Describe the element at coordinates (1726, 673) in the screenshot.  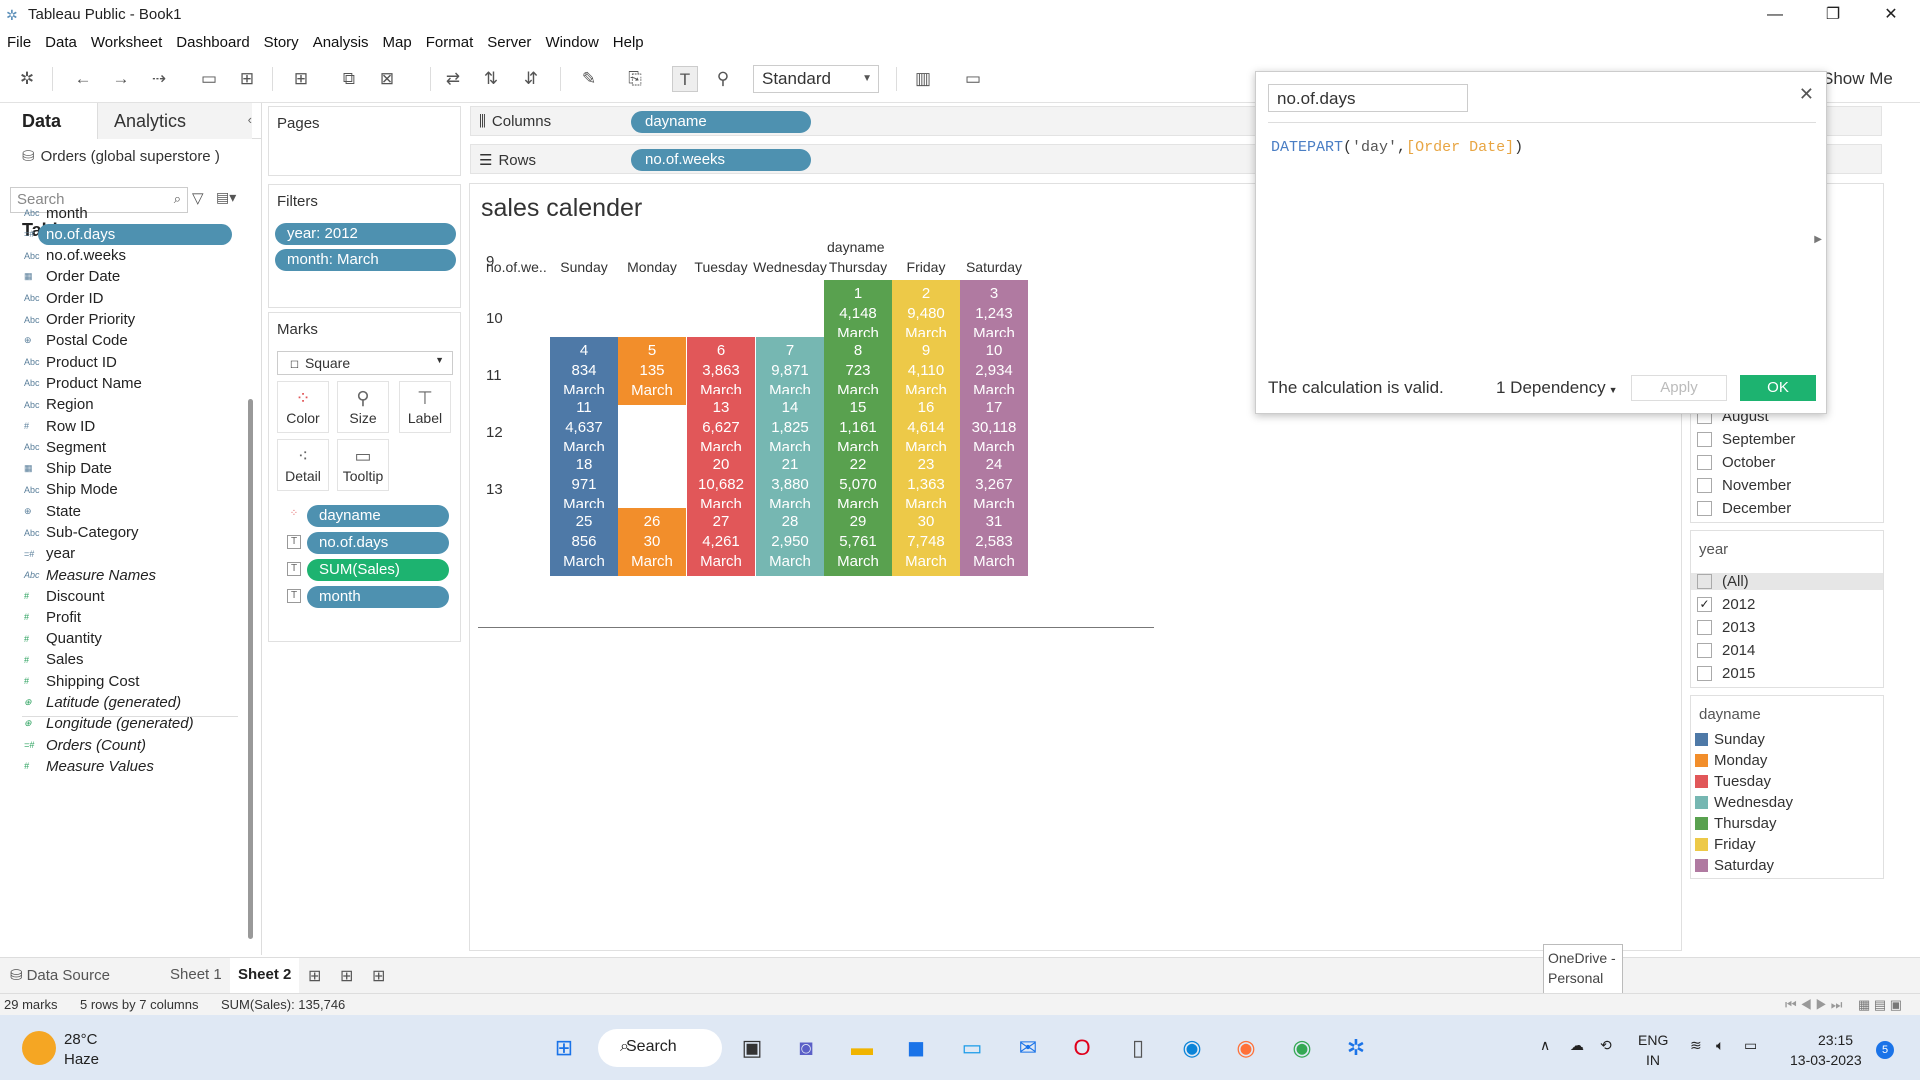
I see `year-filter-item: 2015` at that location.